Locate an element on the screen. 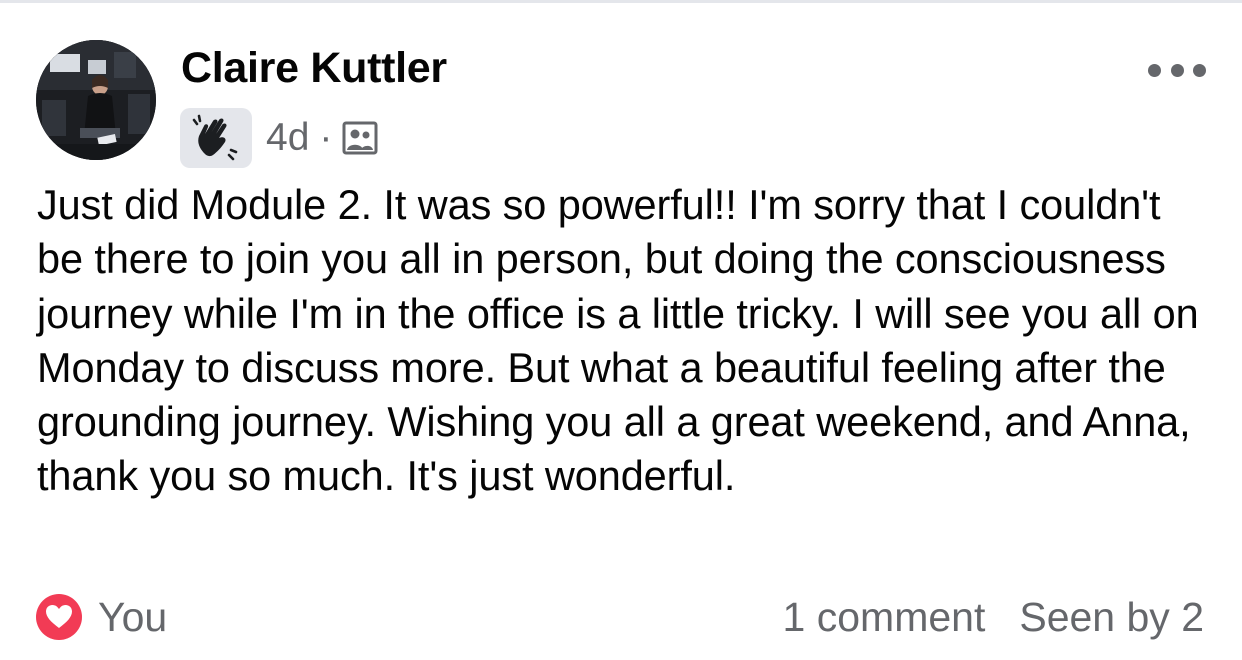  top-divider is located at coordinates (621, 1).